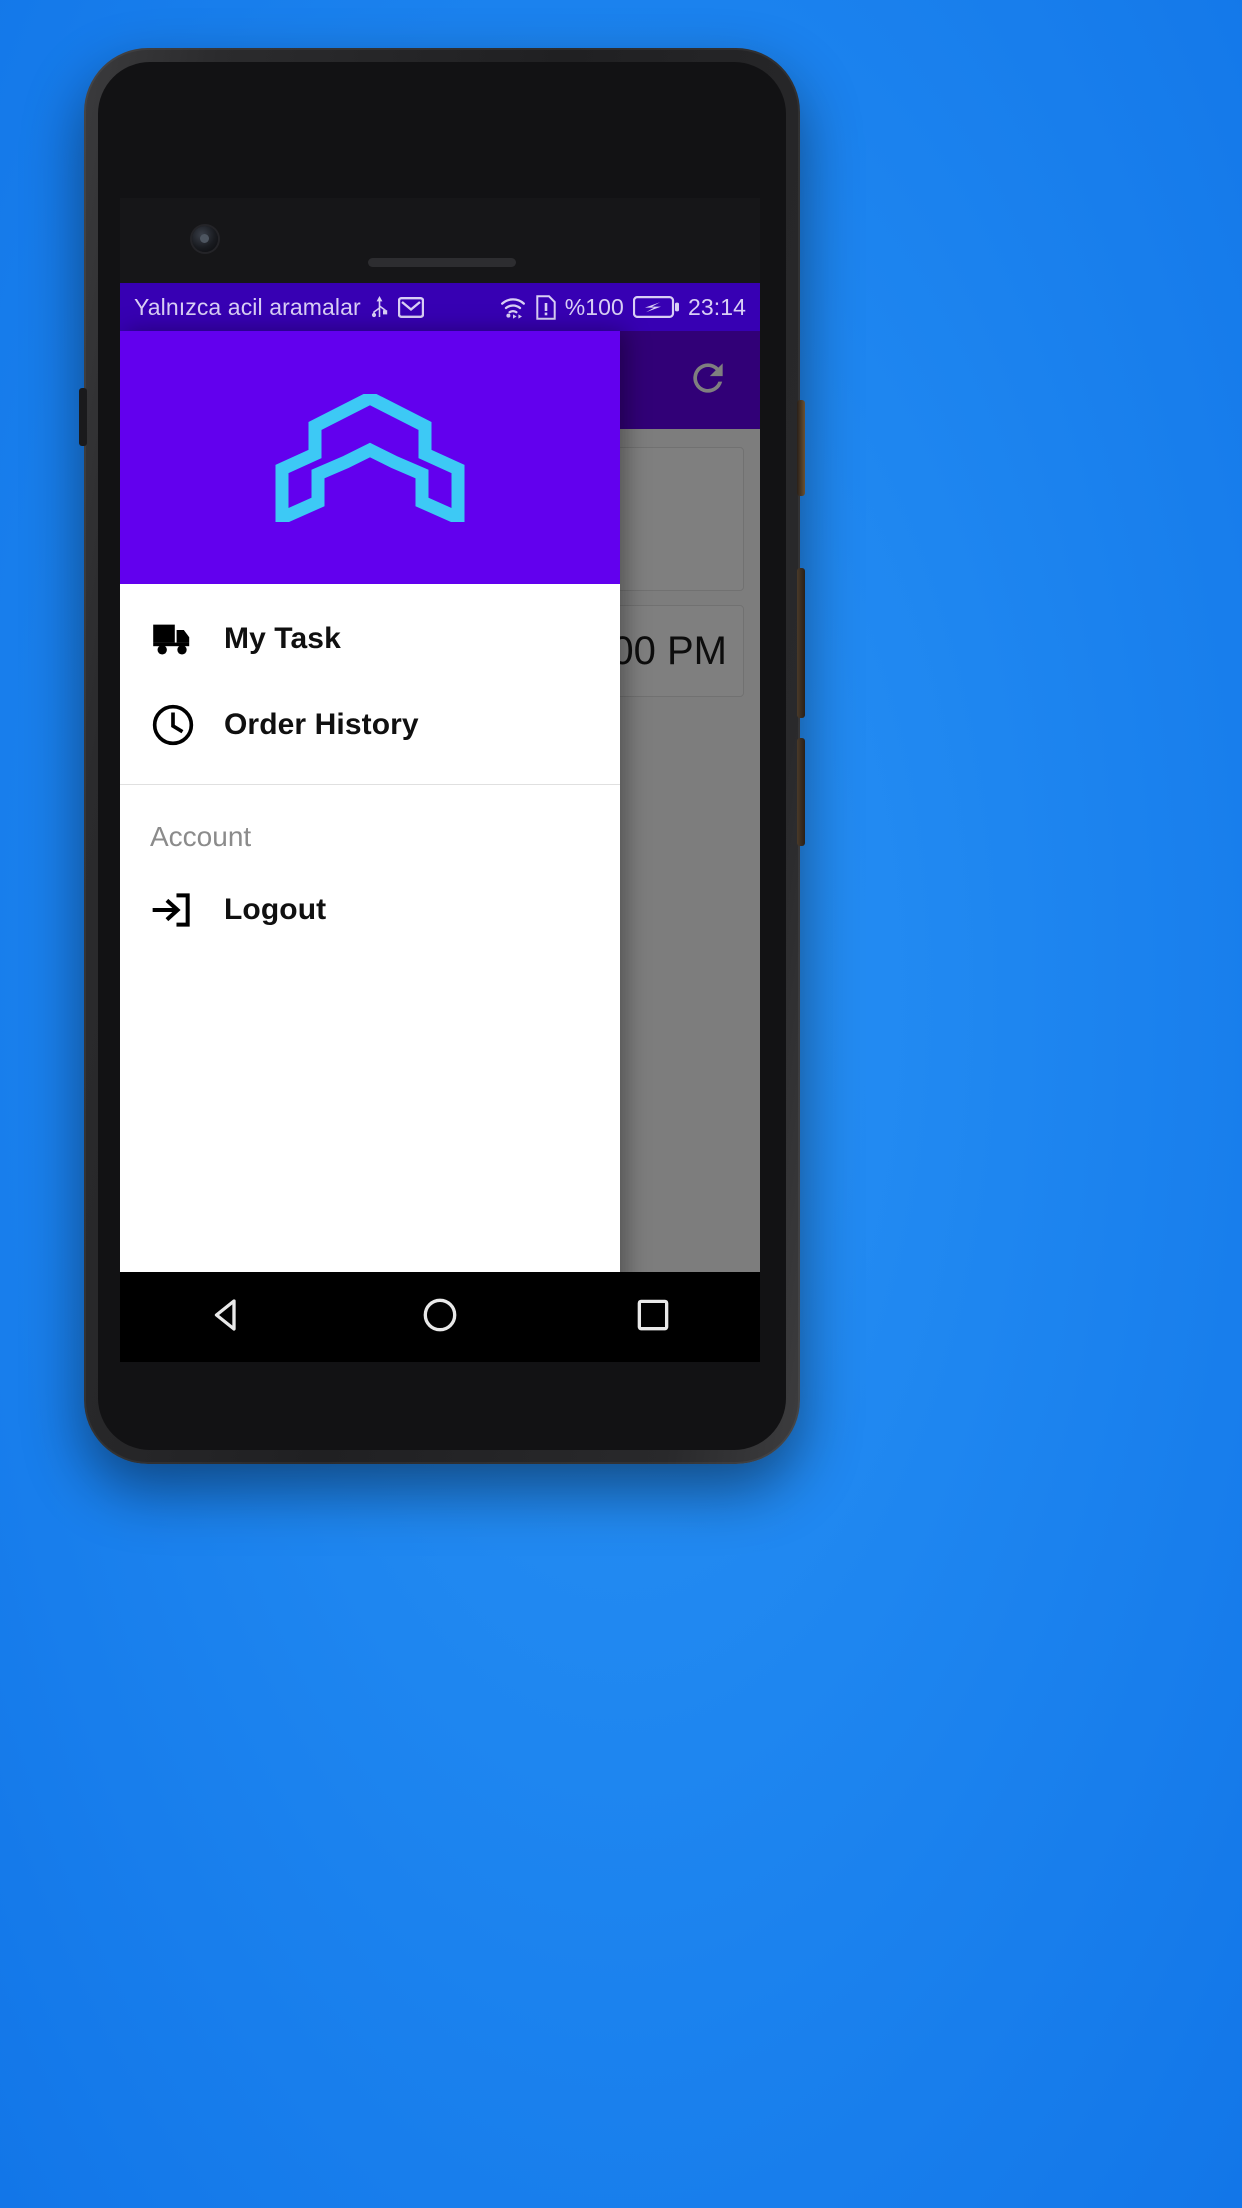 This screenshot has height=2208, width=1242. I want to click on drawer-main-list: My Task Order History, so click(370, 676).